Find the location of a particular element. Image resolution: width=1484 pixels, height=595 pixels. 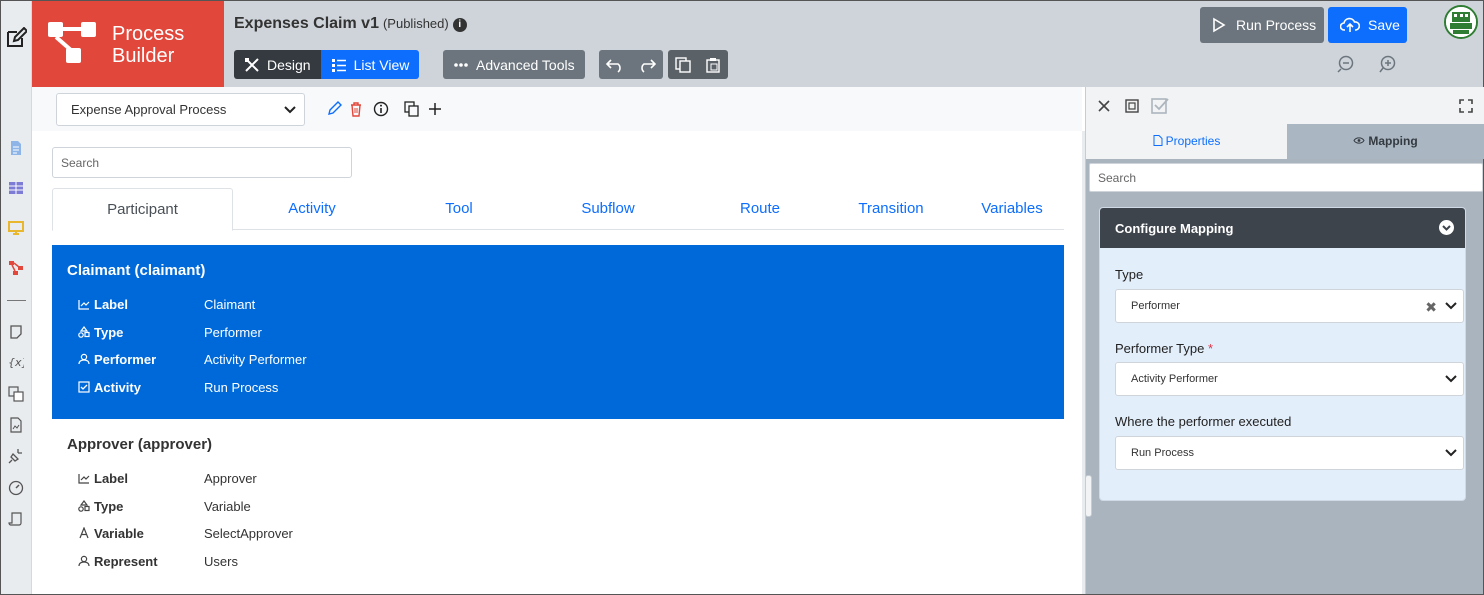

gauge-icon is located at coordinates (16, 488).